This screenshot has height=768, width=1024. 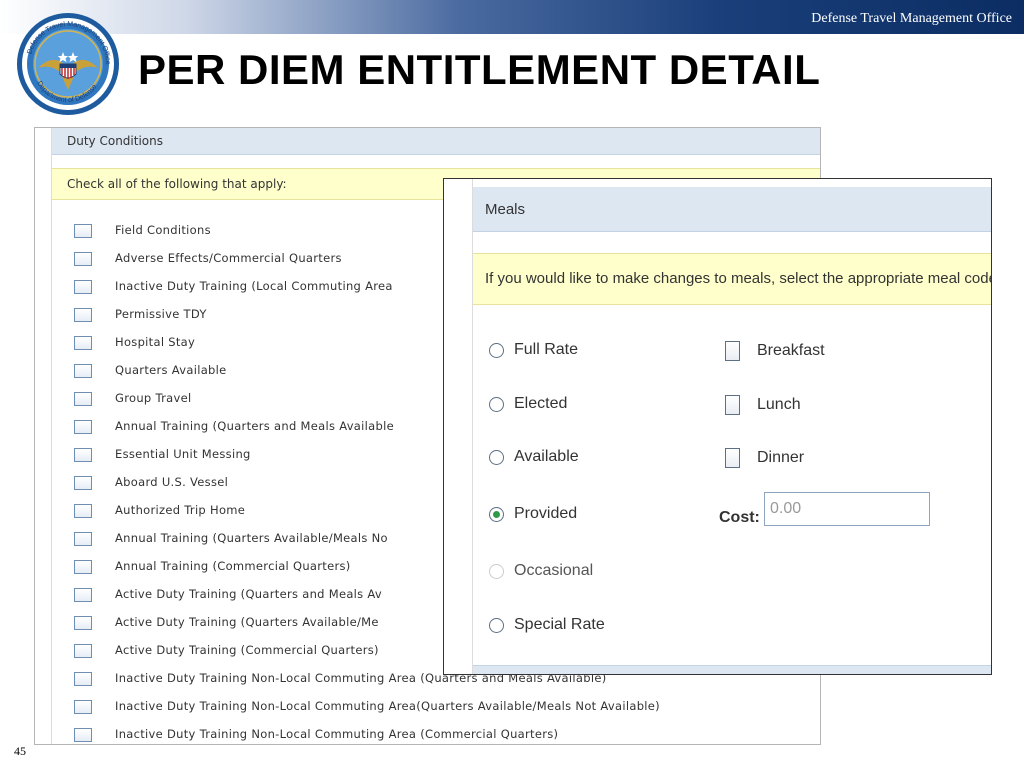 I want to click on duty-condition-label: Authorized Trip Home, so click(x=180, y=510).